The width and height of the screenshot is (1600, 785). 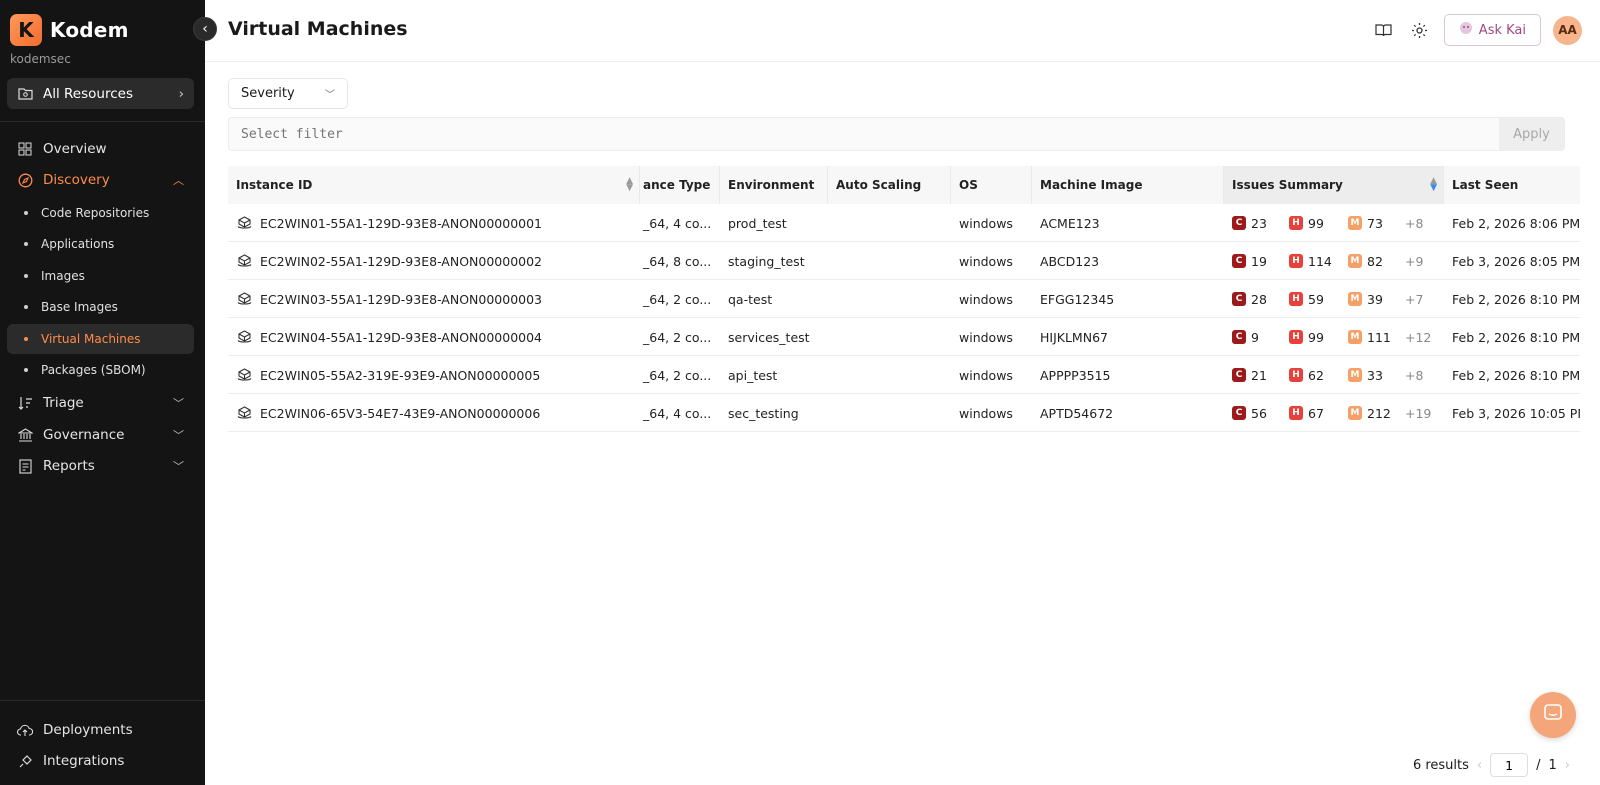 I want to click on medium-count: M 33, so click(x=1365, y=375).